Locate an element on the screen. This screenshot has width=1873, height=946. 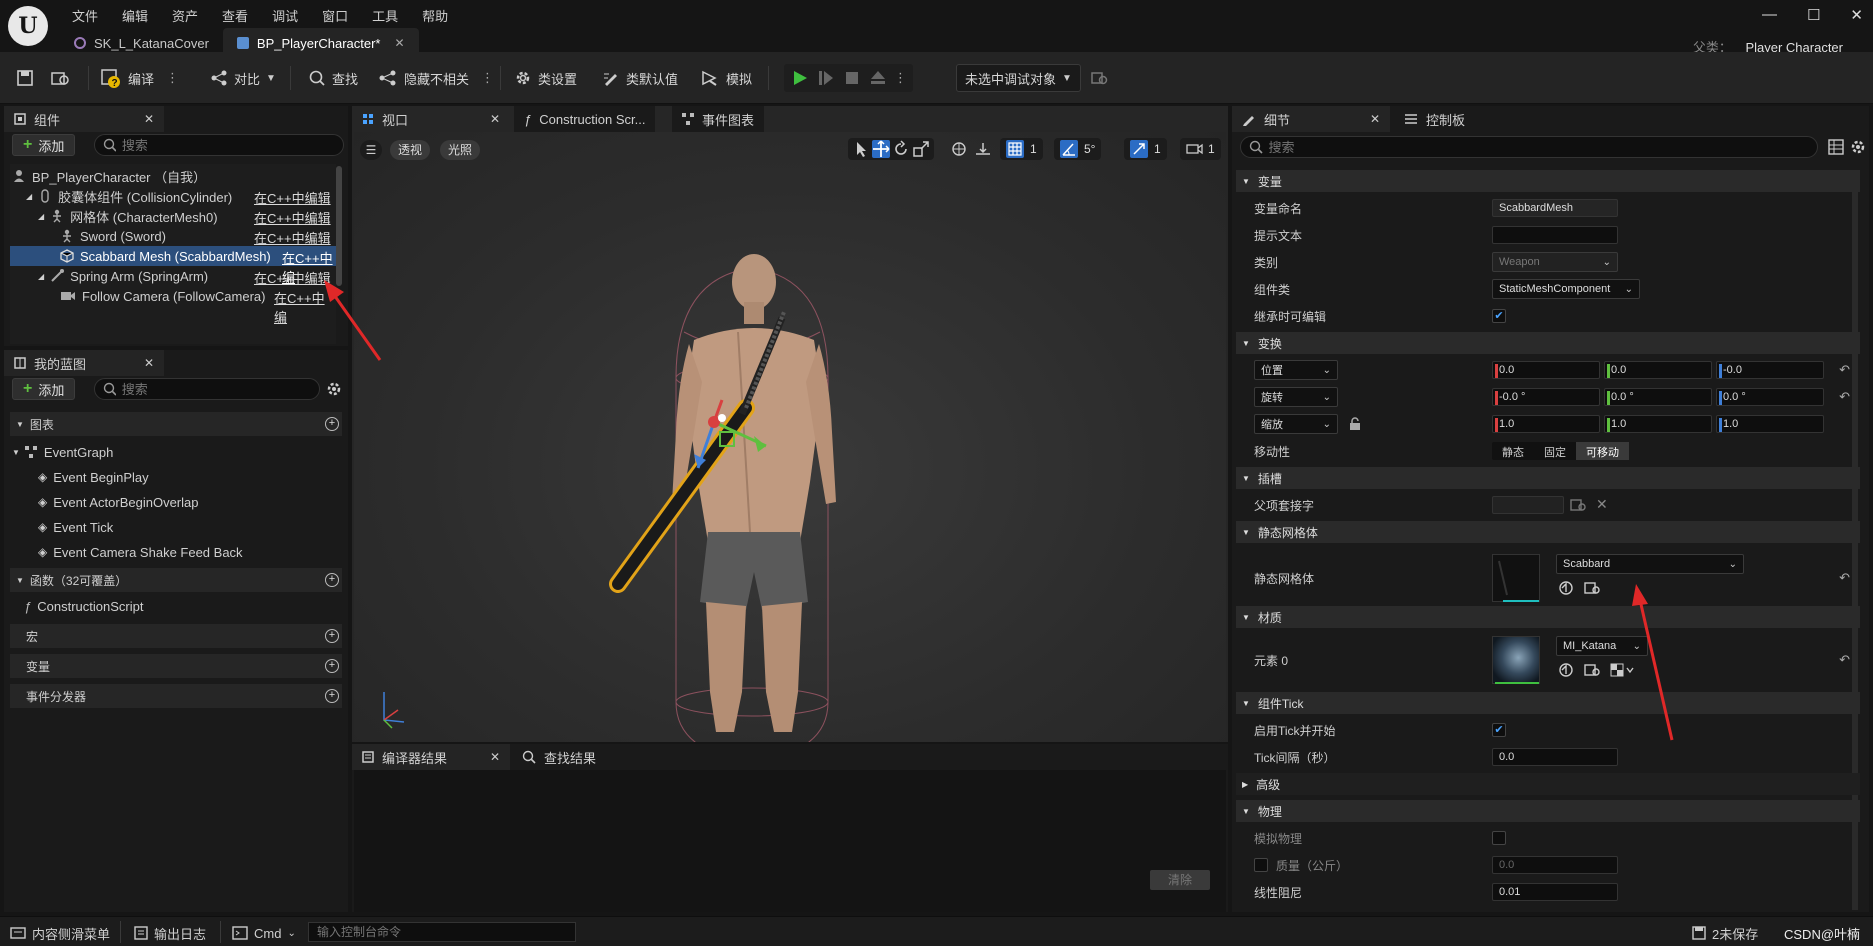
static-mesh-dropdown: Scabbard ⌄ is located at coordinates (1650, 564).